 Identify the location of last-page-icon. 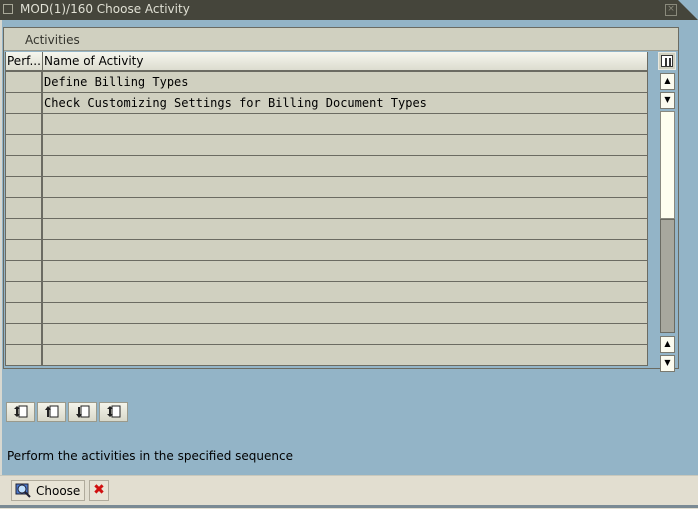
(114, 411).